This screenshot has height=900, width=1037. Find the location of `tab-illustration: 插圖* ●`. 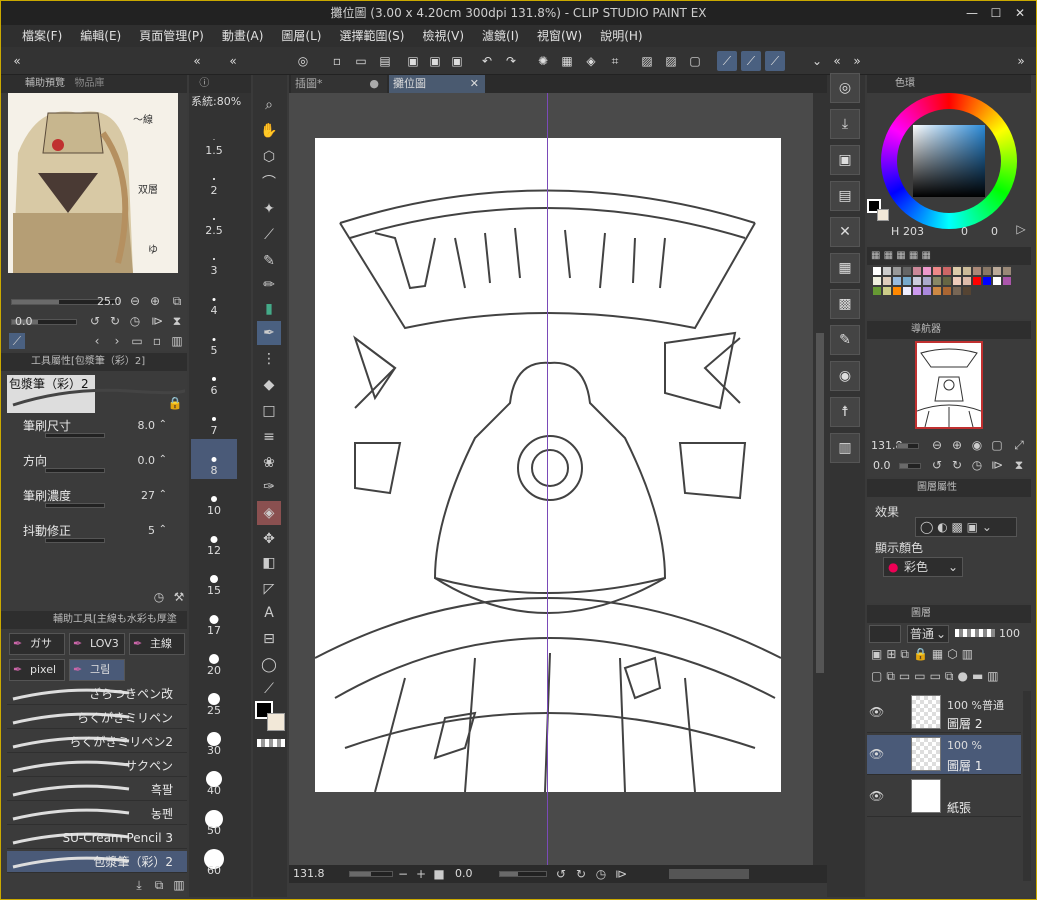

tab-illustration: 插圖* ● is located at coordinates (339, 84).